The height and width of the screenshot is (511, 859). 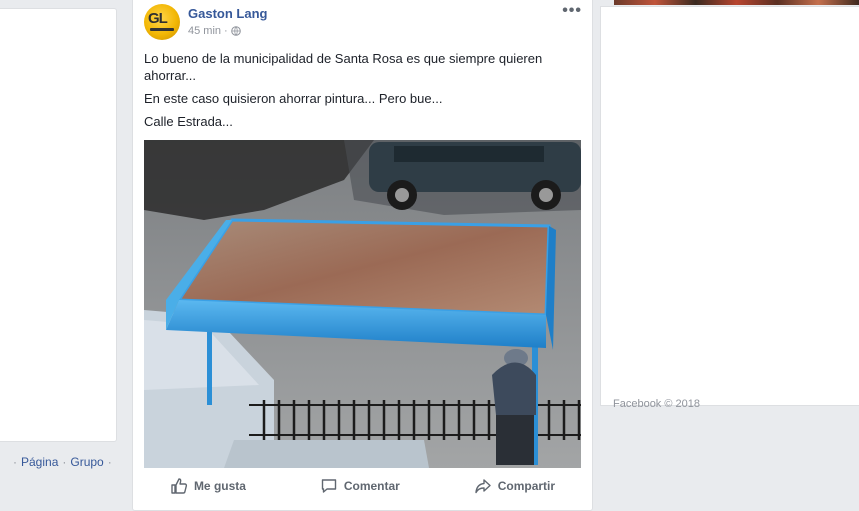 I want to click on footer-copyright: Facebook © 2018, so click(x=656, y=404).